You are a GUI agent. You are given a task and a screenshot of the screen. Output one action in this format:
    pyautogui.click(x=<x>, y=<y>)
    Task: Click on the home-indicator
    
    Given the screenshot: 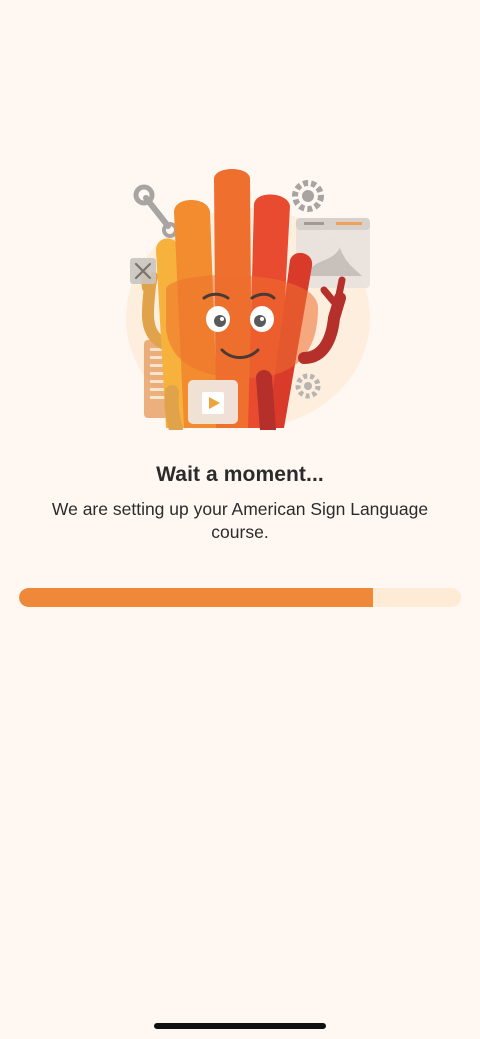 What is the action you would take?
    pyautogui.click(x=240, y=1026)
    